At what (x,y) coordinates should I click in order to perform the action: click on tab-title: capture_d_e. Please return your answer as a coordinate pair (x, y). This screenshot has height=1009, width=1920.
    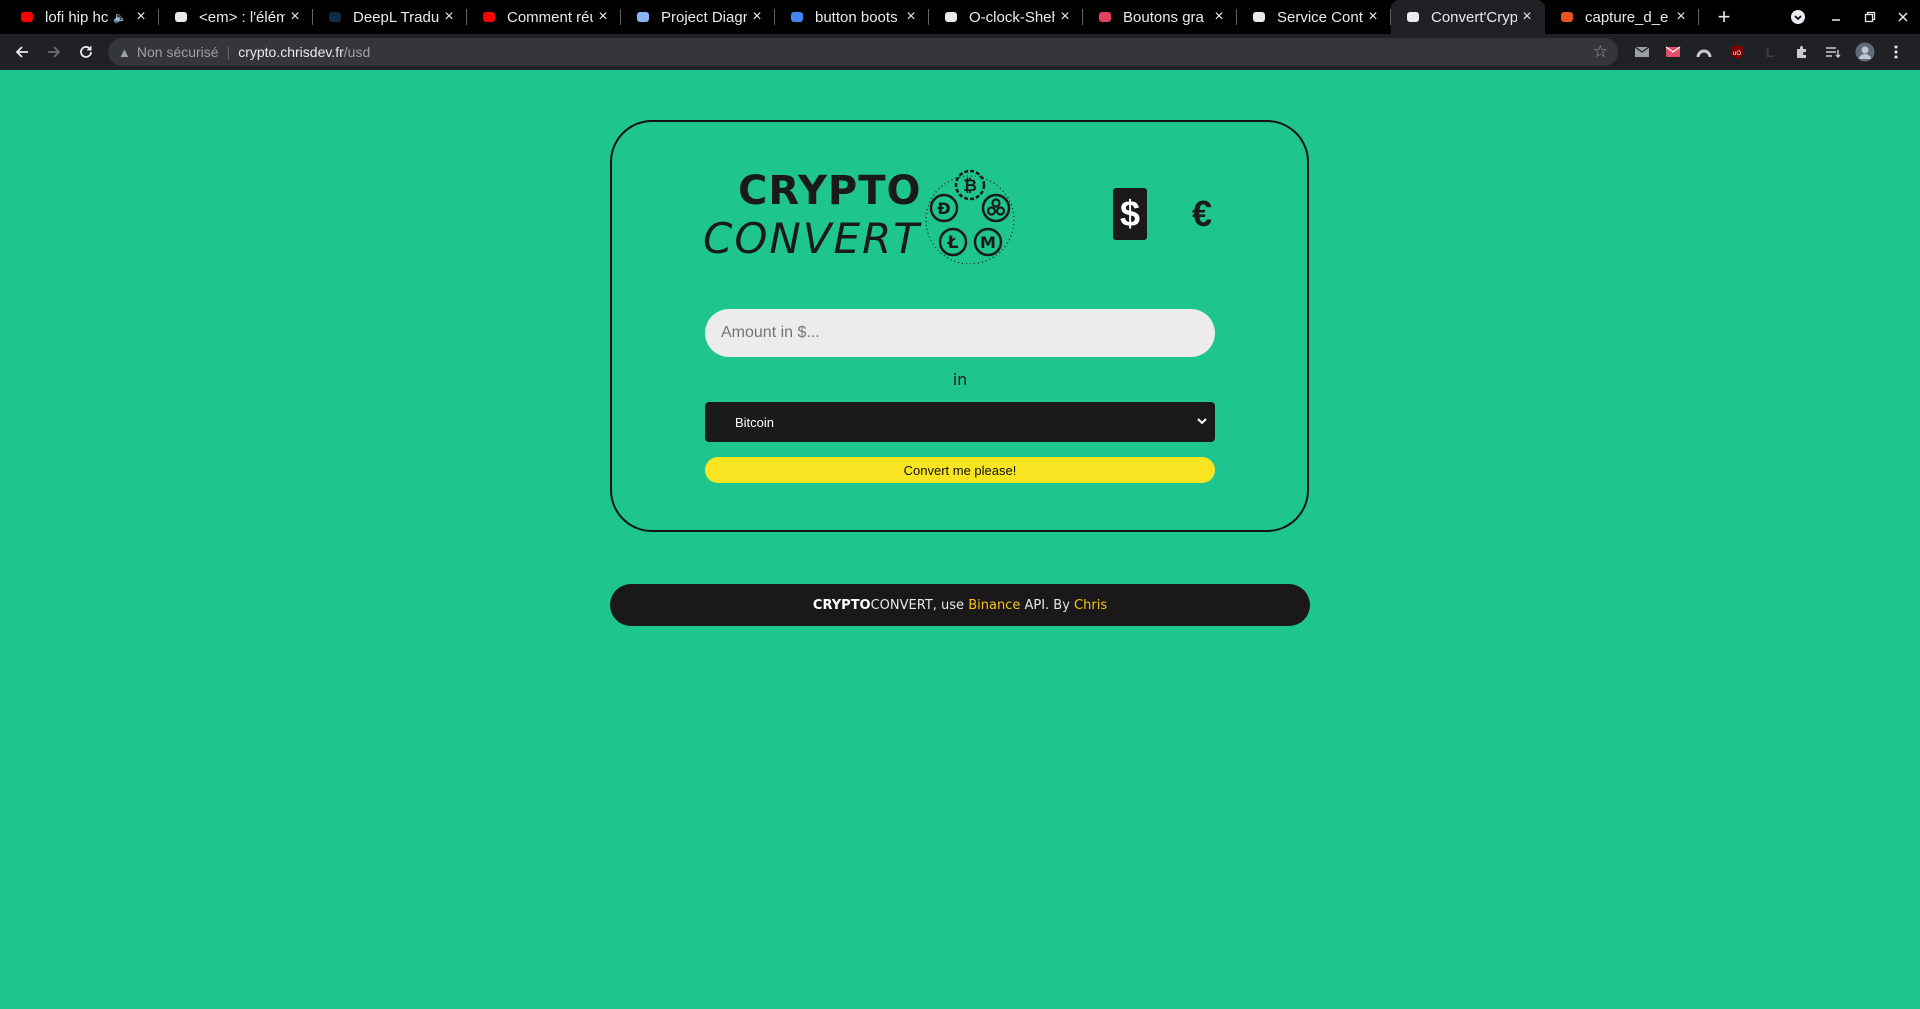
    Looking at the image, I should click on (1627, 17).